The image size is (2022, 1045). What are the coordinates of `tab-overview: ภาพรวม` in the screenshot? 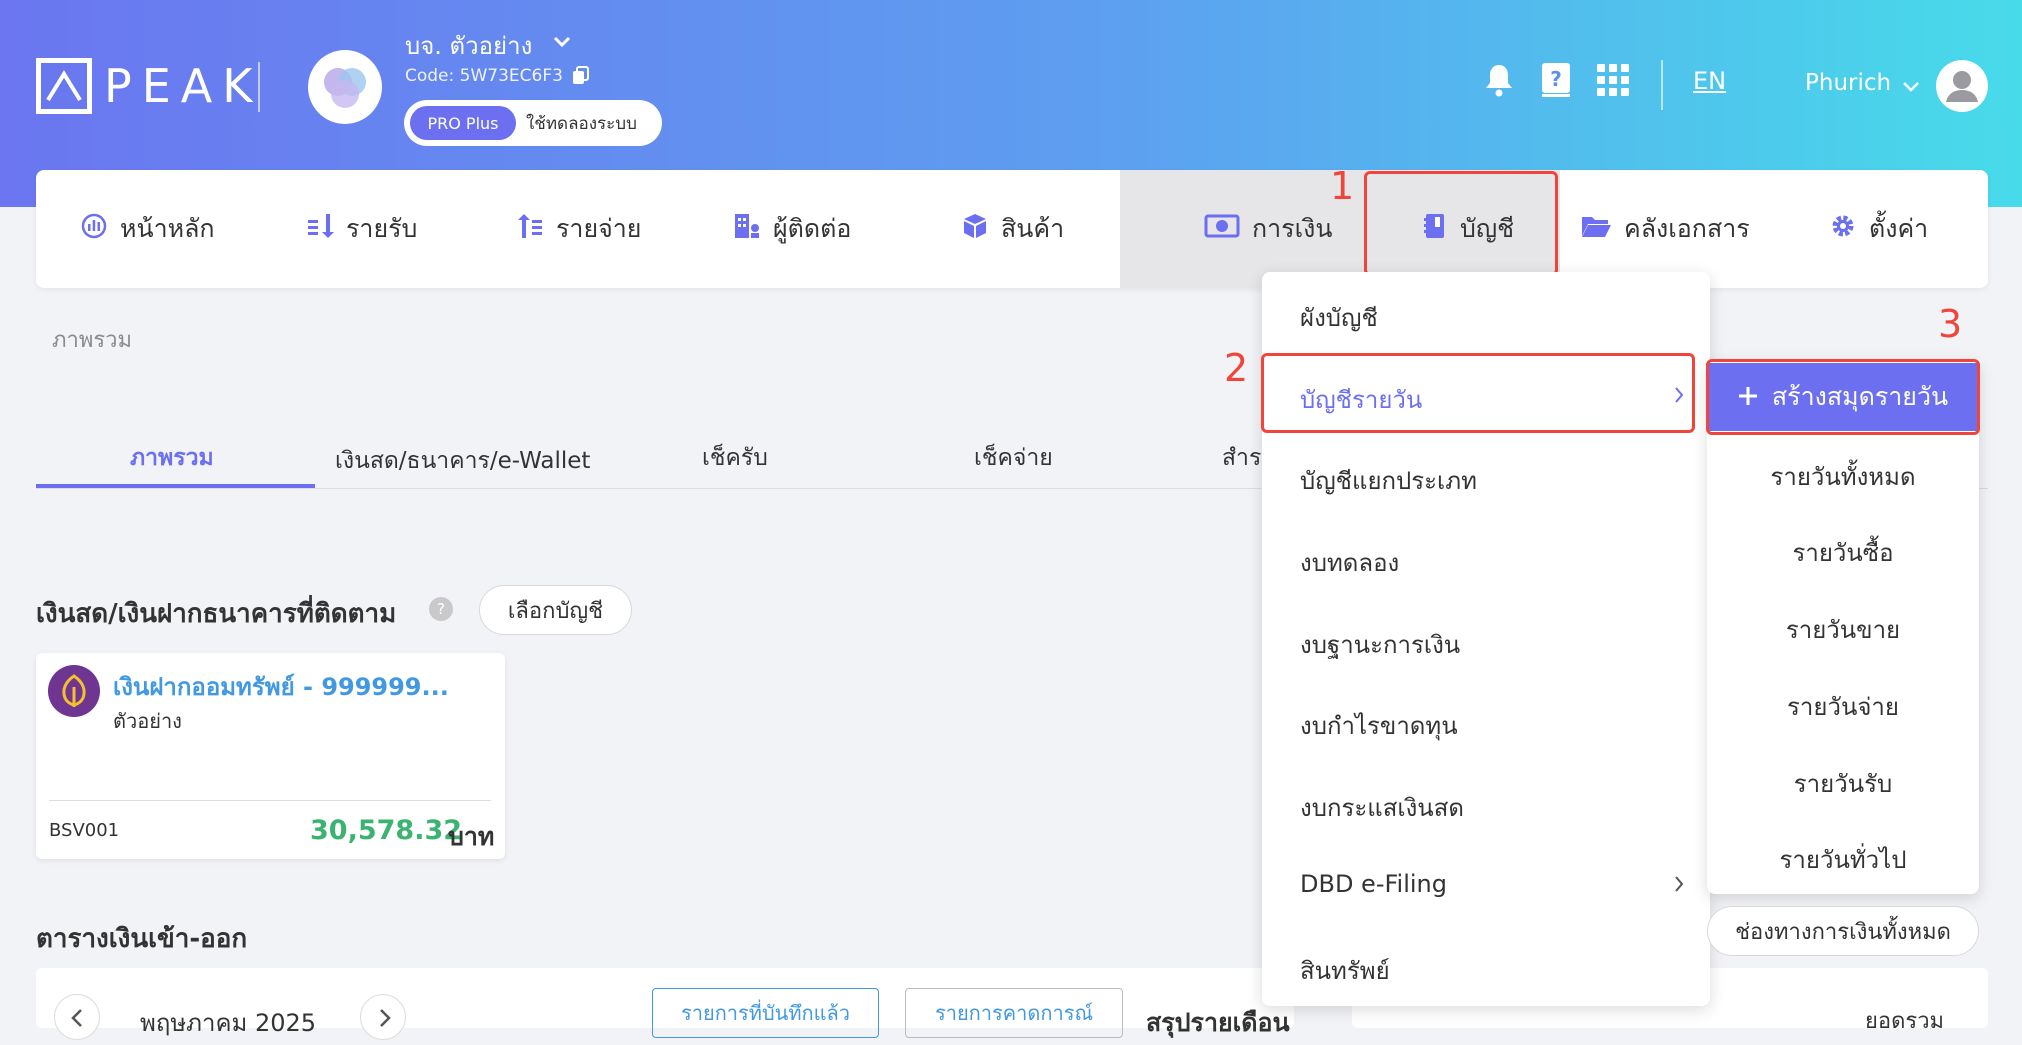 It's located at (172, 458).